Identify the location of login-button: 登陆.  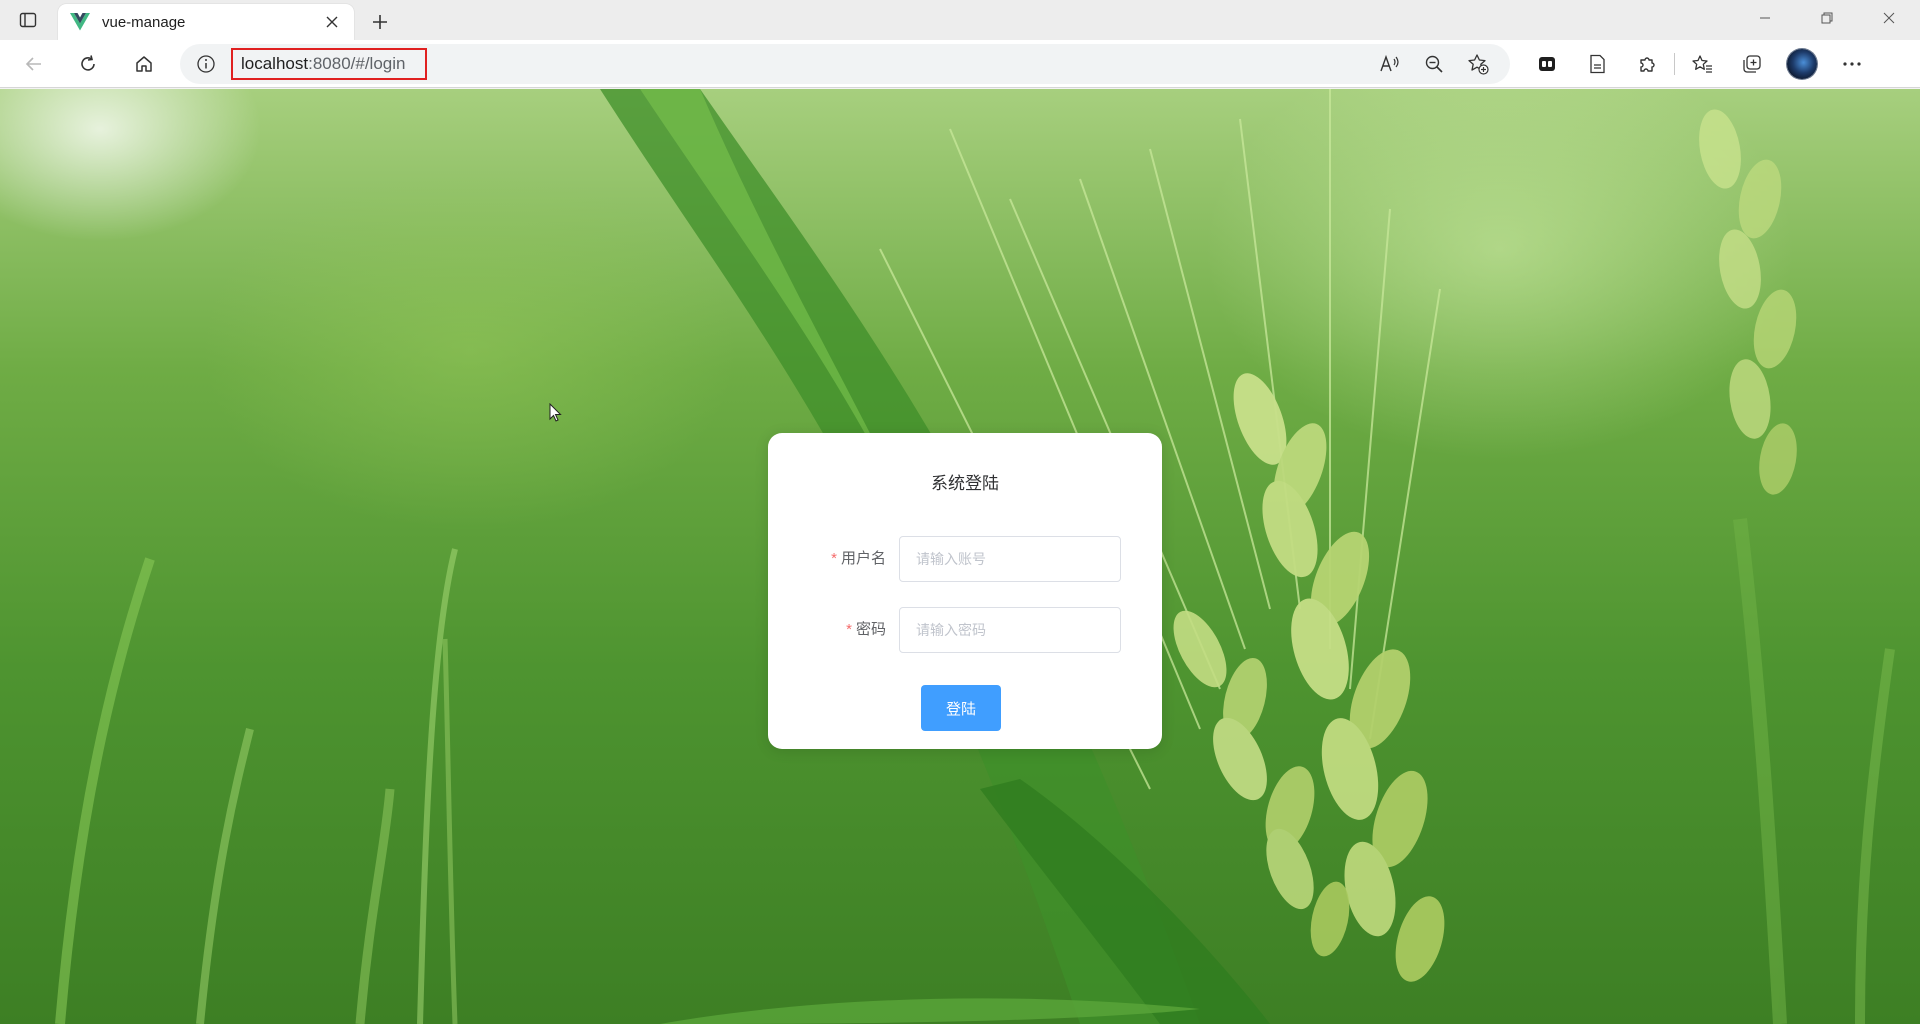
(961, 708).